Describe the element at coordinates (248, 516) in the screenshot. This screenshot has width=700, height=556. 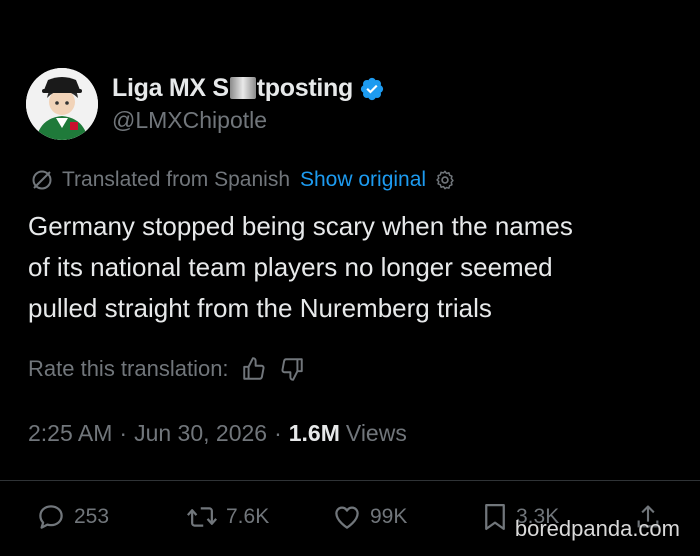
I see `repost-count: 7.6K` at that location.